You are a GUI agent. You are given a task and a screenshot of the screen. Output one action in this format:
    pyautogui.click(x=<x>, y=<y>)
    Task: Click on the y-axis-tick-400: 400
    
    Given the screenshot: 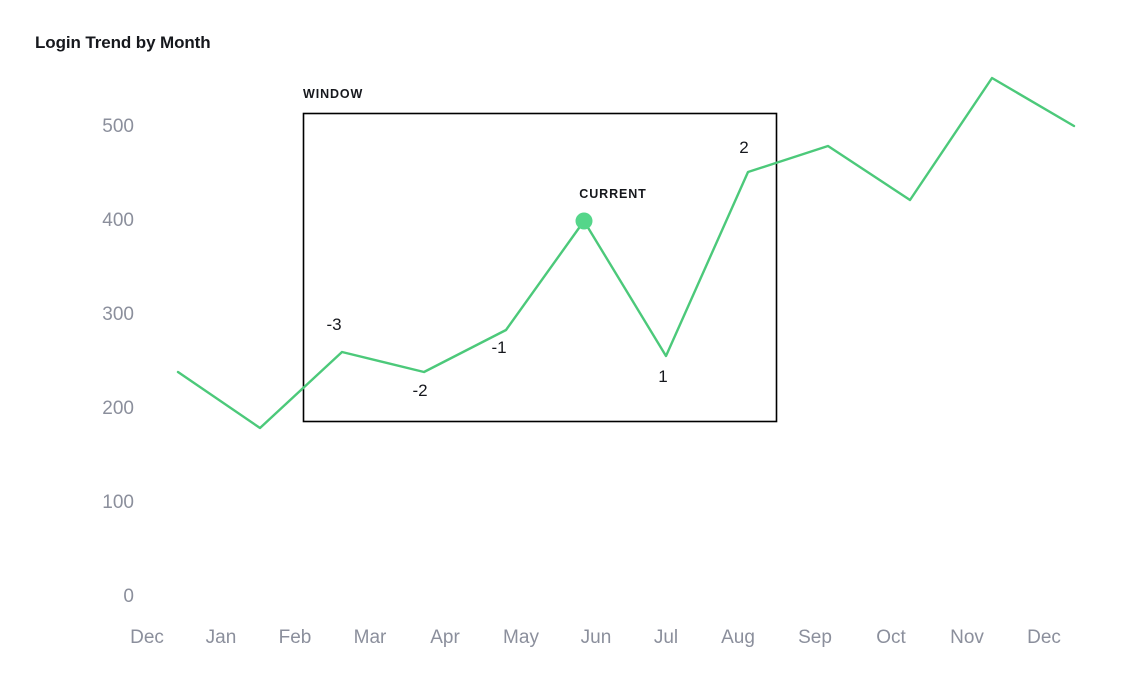 What is the action you would take?
    pyautogui.click(x=118, y=220)
    